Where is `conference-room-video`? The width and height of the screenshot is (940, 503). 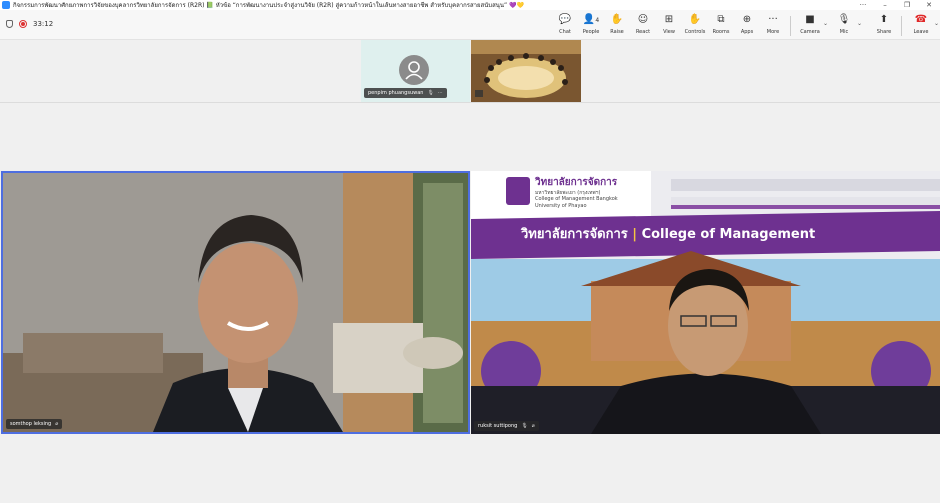
conference-room-video is located at coordinates (526, 71).